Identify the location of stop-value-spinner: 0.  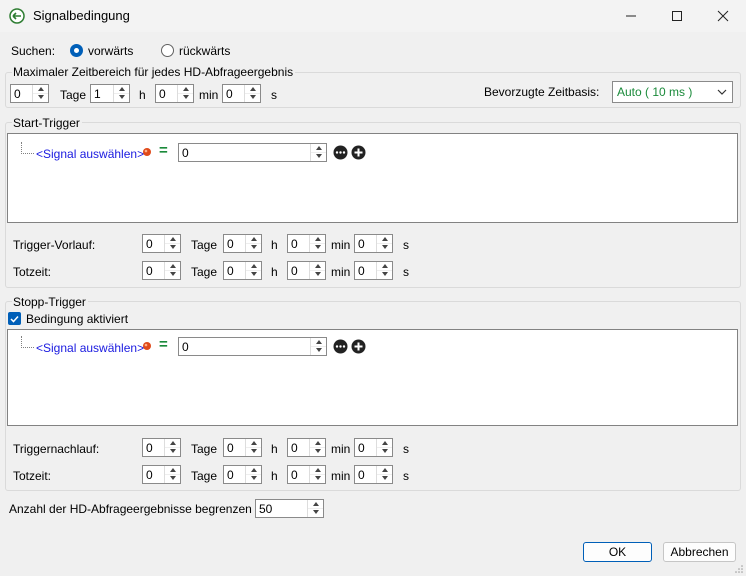
(252, 346).